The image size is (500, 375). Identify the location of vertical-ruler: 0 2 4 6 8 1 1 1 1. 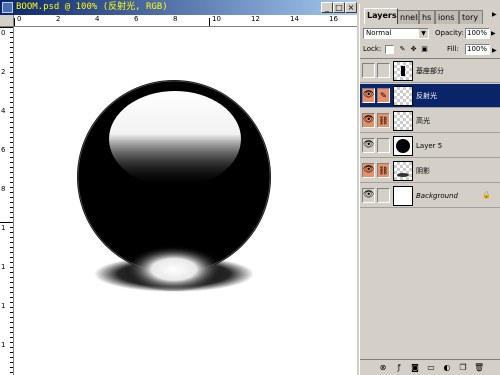
(7, 201).